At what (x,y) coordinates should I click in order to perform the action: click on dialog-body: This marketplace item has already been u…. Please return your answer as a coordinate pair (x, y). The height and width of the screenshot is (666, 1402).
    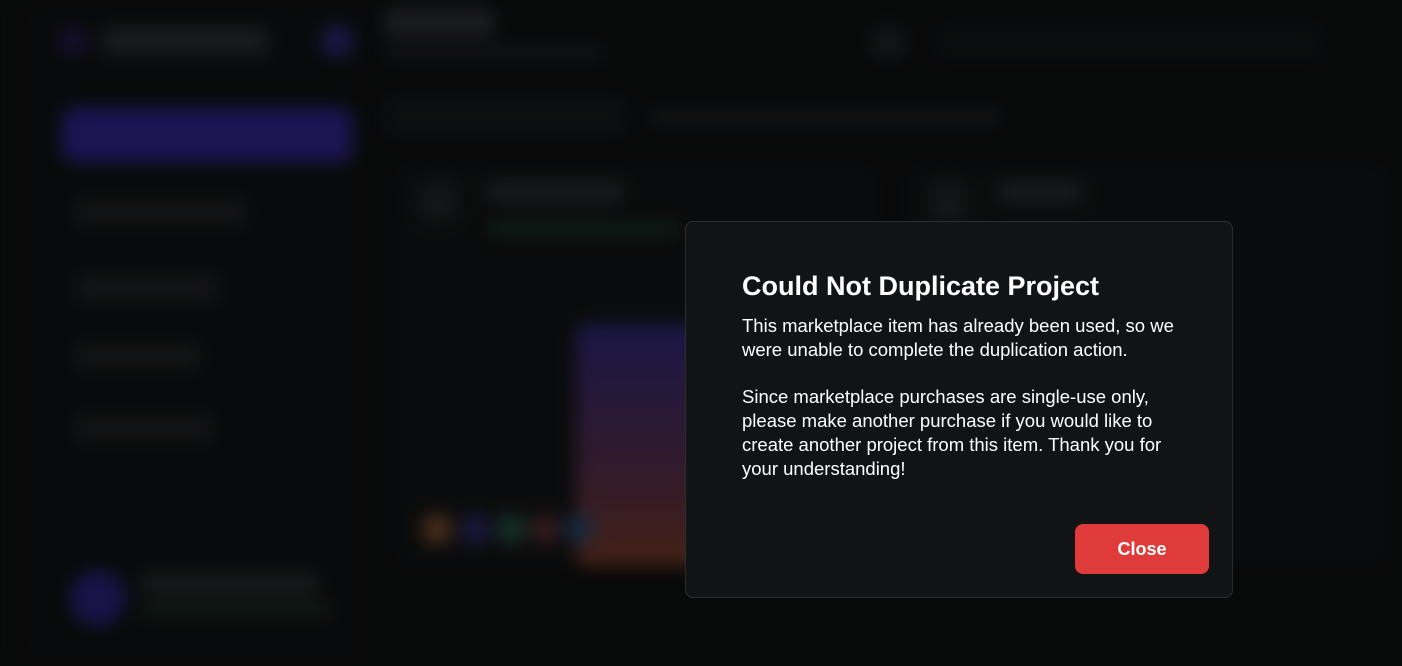
    Looking at the image, I should click on (962, 397).